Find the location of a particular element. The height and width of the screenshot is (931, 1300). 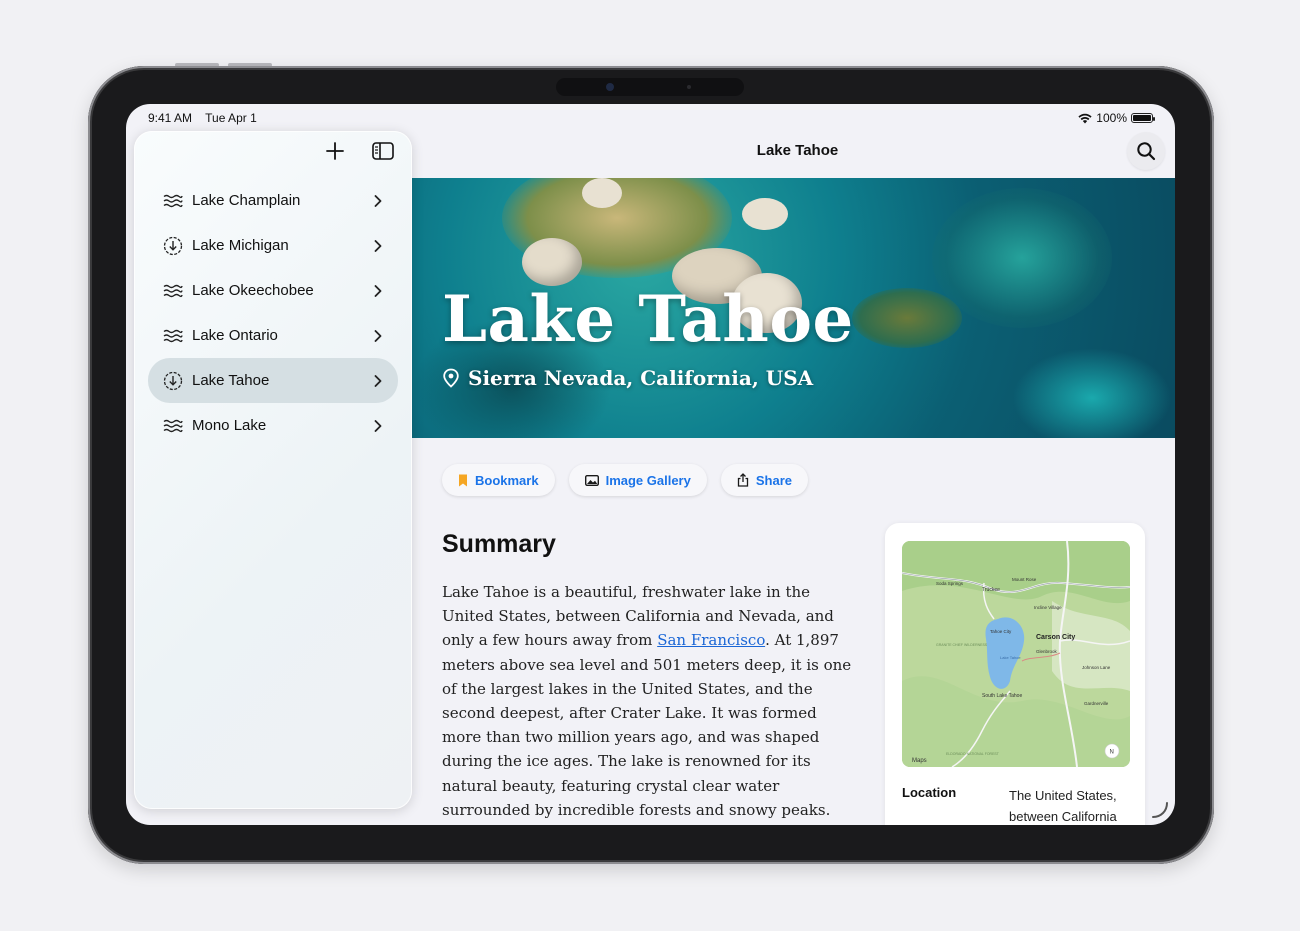

map-label-truckee: Truckee is located at coordinates (991, 590).